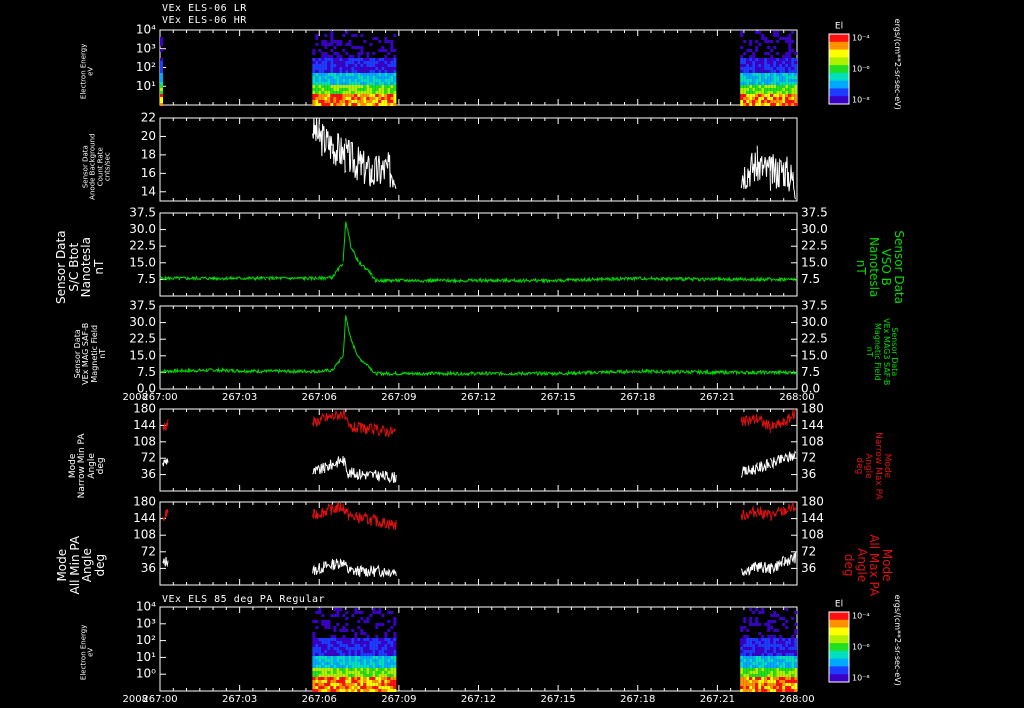 Image resolution: width=1024 pixels, height=708 pixels. I want to click on y-tick-label-right-pa_all: 36, so click(808, 568).